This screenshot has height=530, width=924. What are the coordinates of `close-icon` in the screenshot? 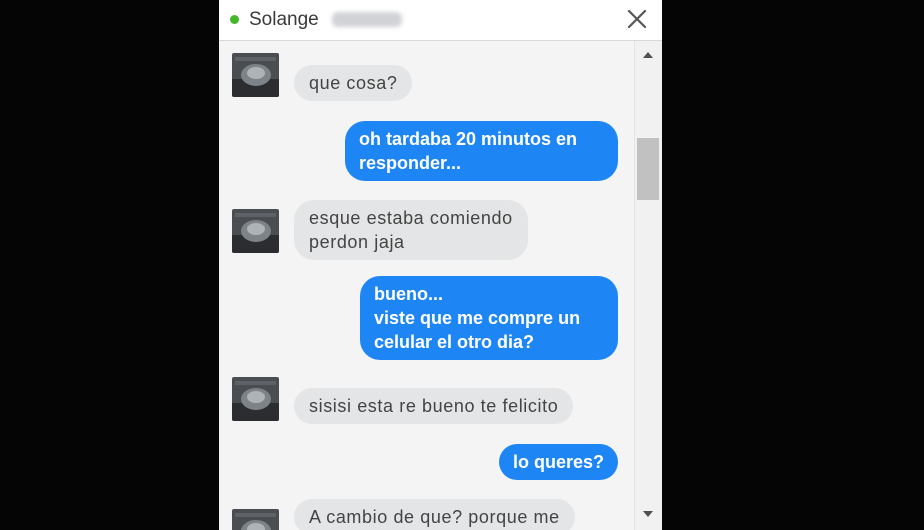 It's located at (637, 19).